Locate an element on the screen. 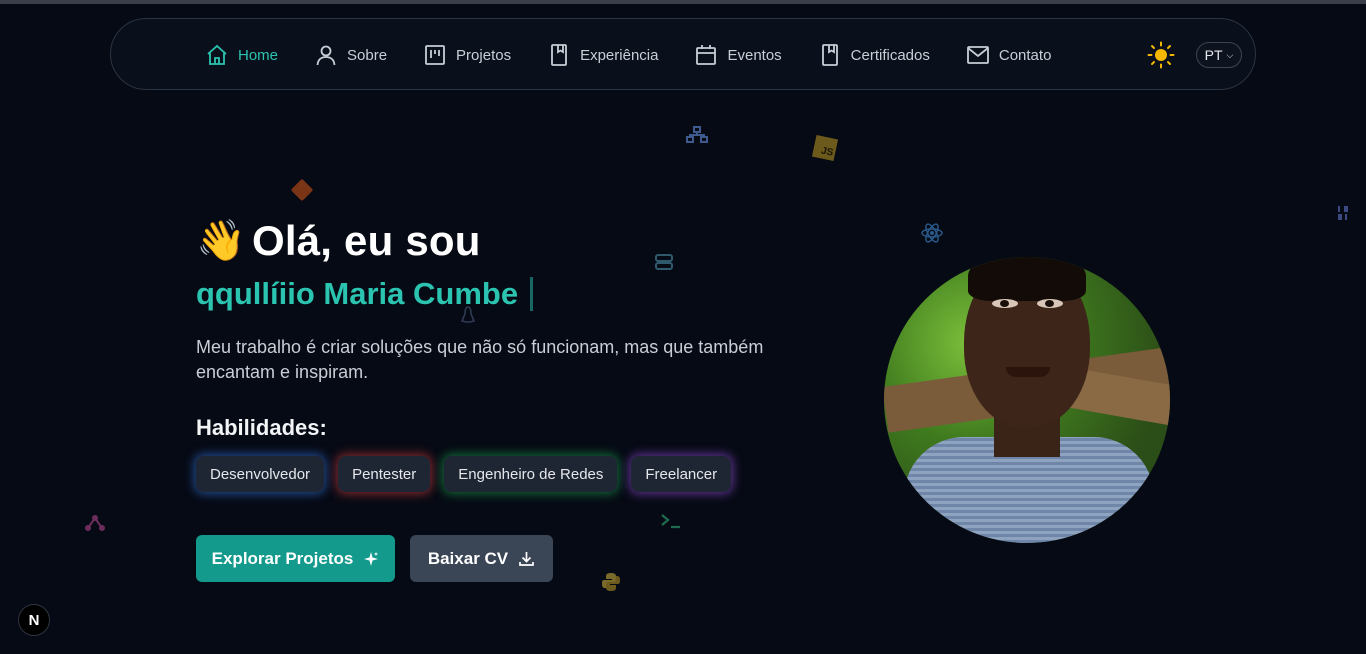  hero-greeting: 👋 Olá, eu sou is located at coordinates (338, 241).